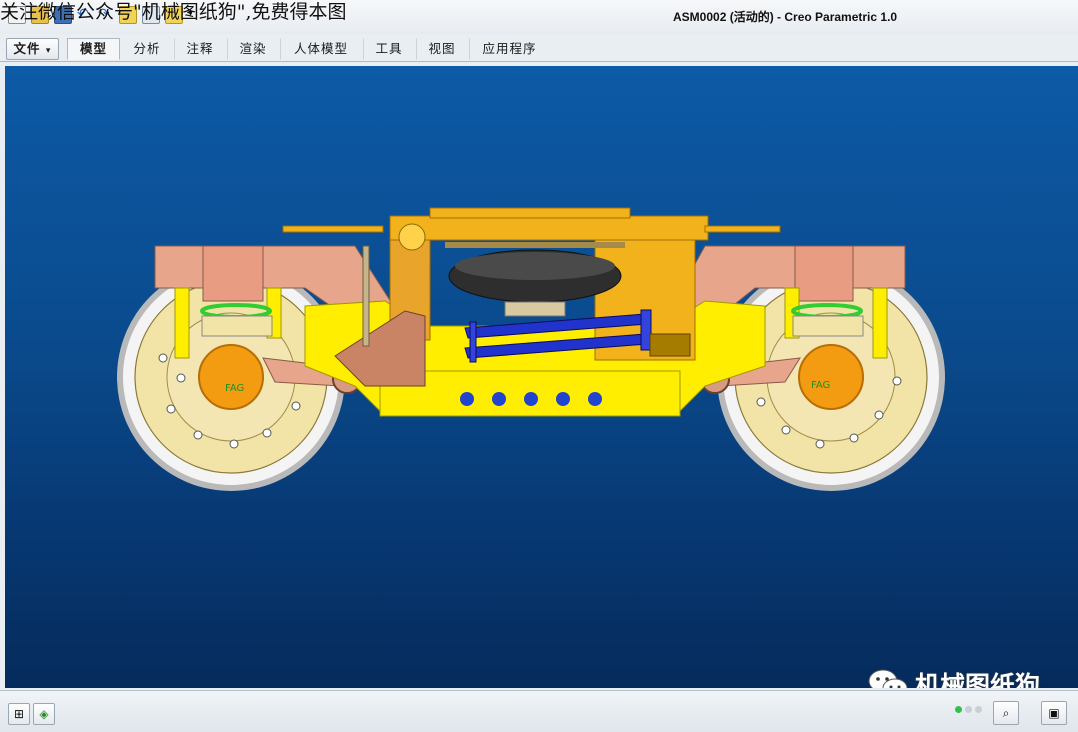 The image size is (1078, 732). What do you see at coordinates (888, 678) in the screenshot?
I see `wechat-icon` at bounding box center [888, 678].